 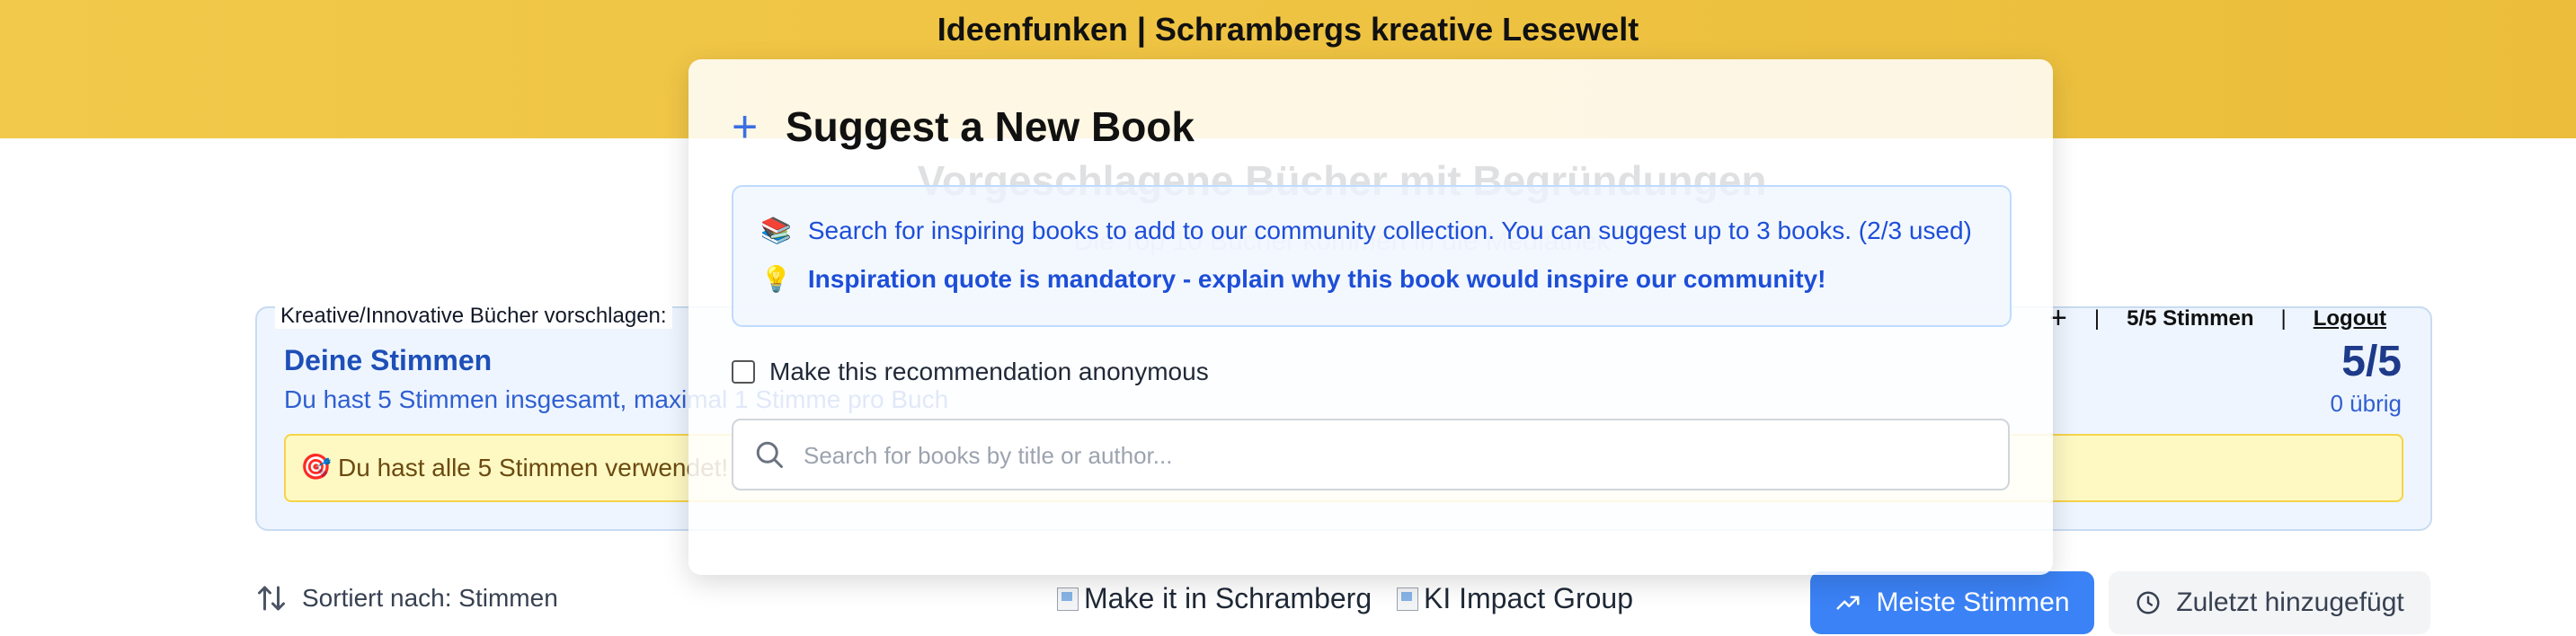 I want to click on partner-alt-text: Make it in Schramberg, so click(x=1228, y=598).